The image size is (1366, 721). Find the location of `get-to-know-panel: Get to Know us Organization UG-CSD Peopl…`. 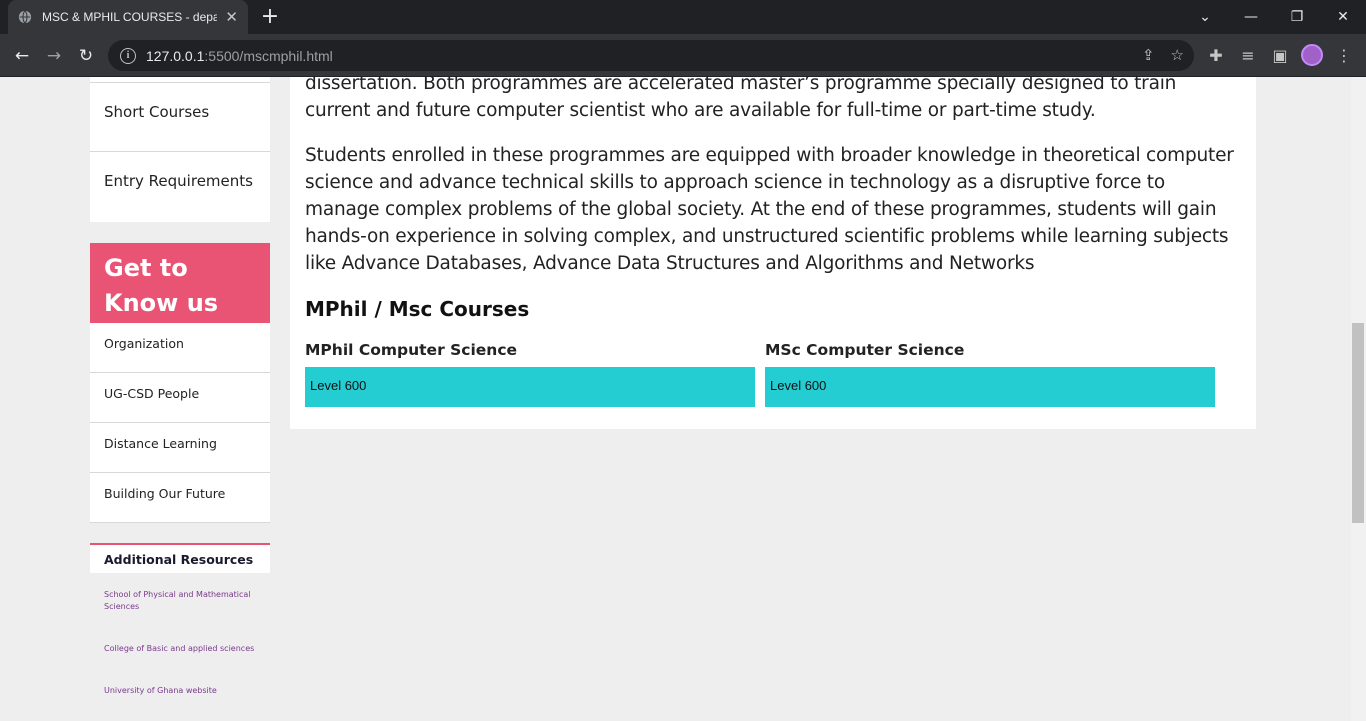

get-to-know-panel: Get to Know us Organization UG-CSD Peopl… is located at coordinates (180, 383).